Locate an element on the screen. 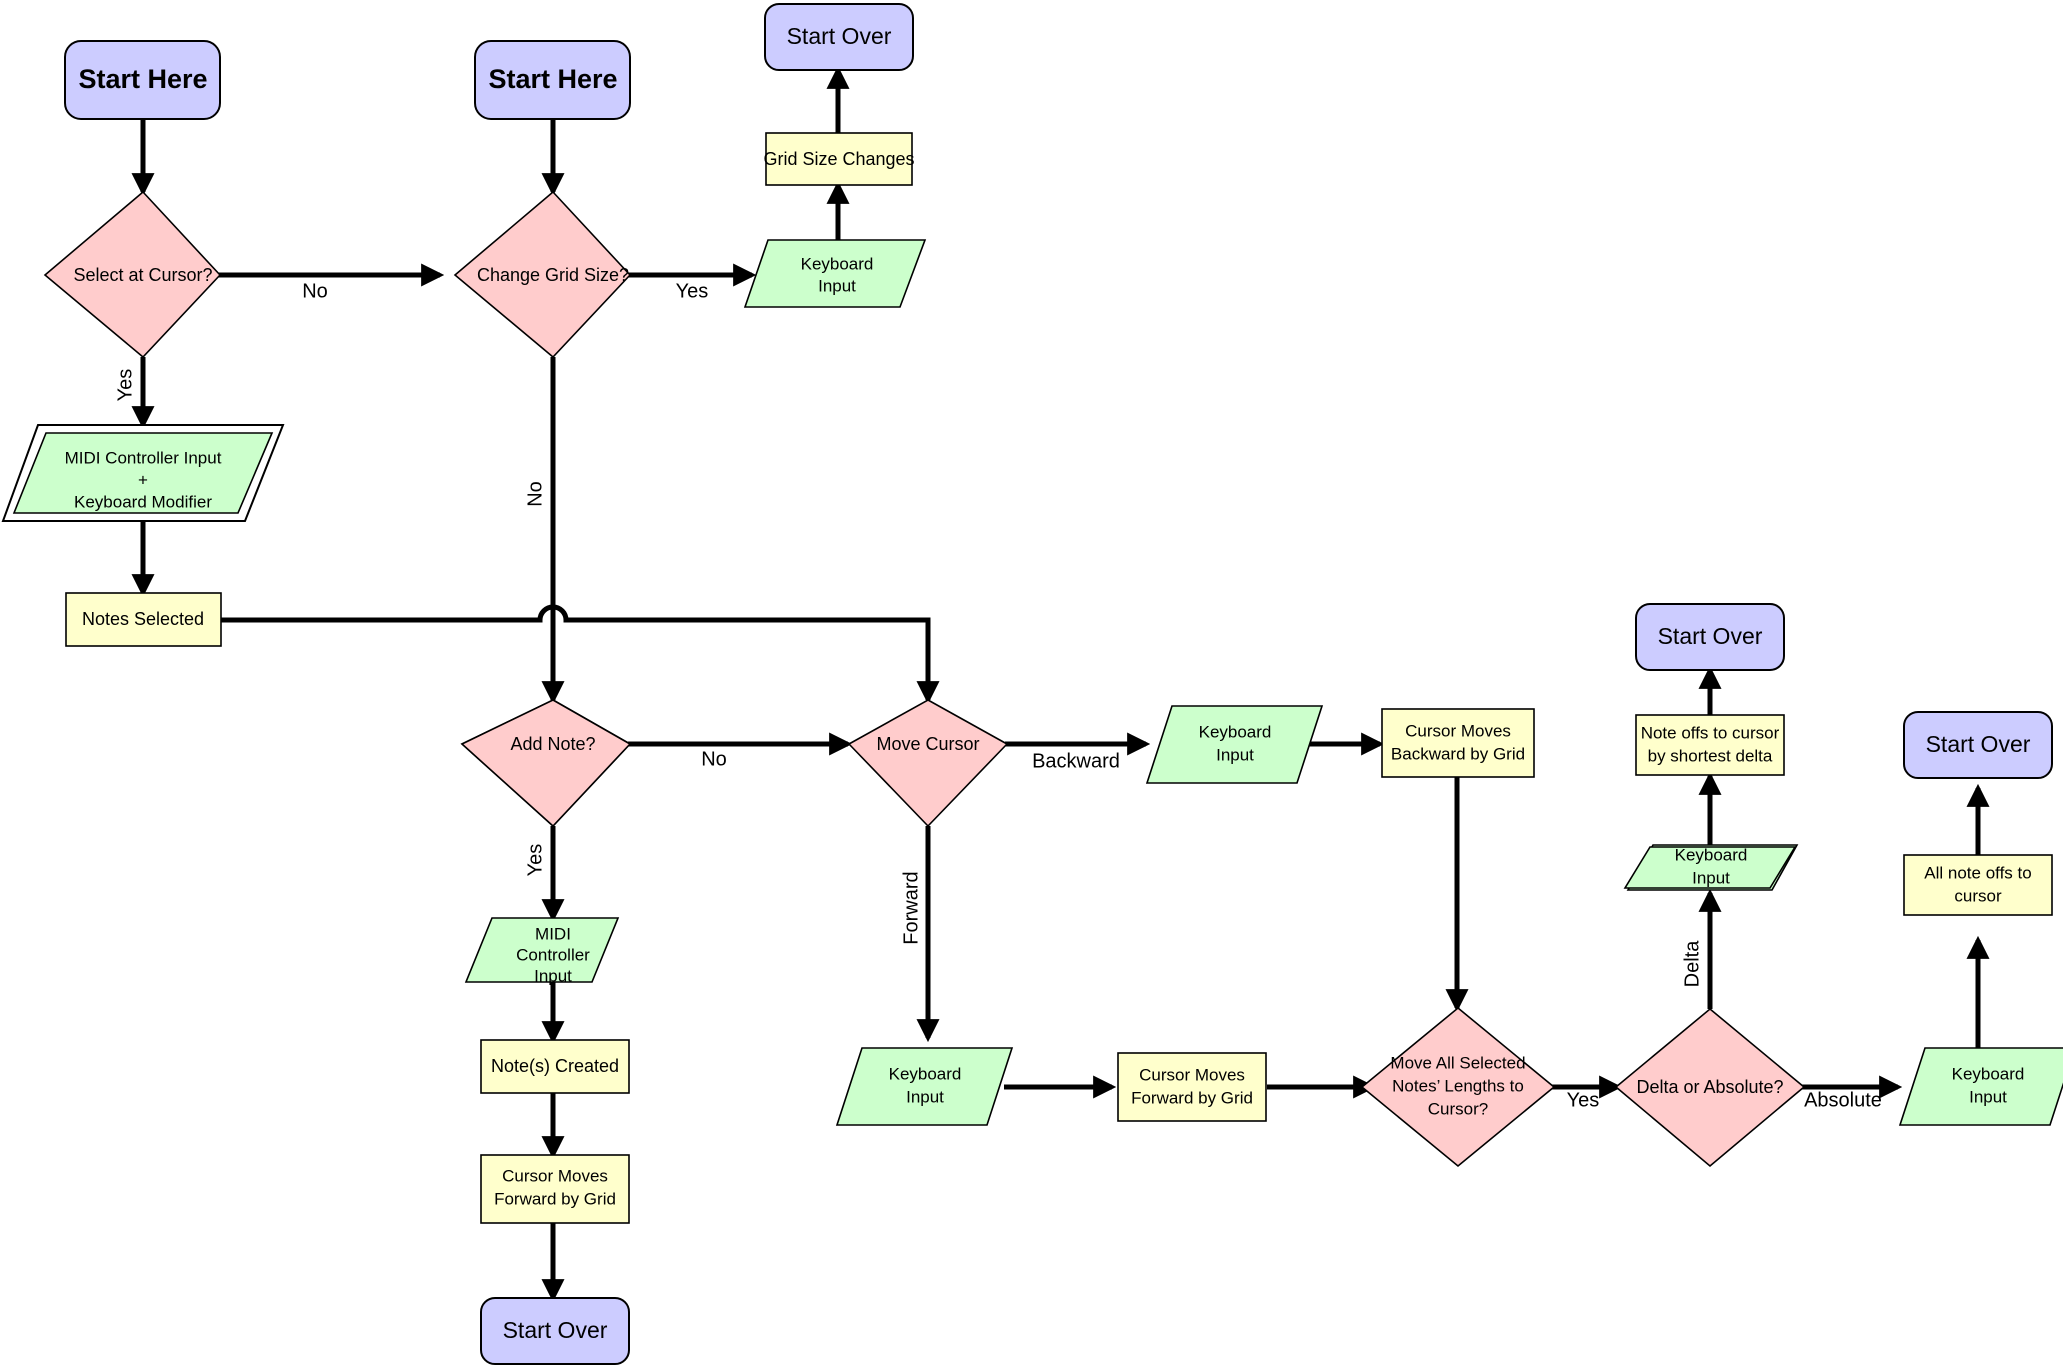 The width and height of the screenshot is (2063, 1367). node-all-note-offs-to-cursor-process: All note offs to cursor is located at coordinates (1978, 885).